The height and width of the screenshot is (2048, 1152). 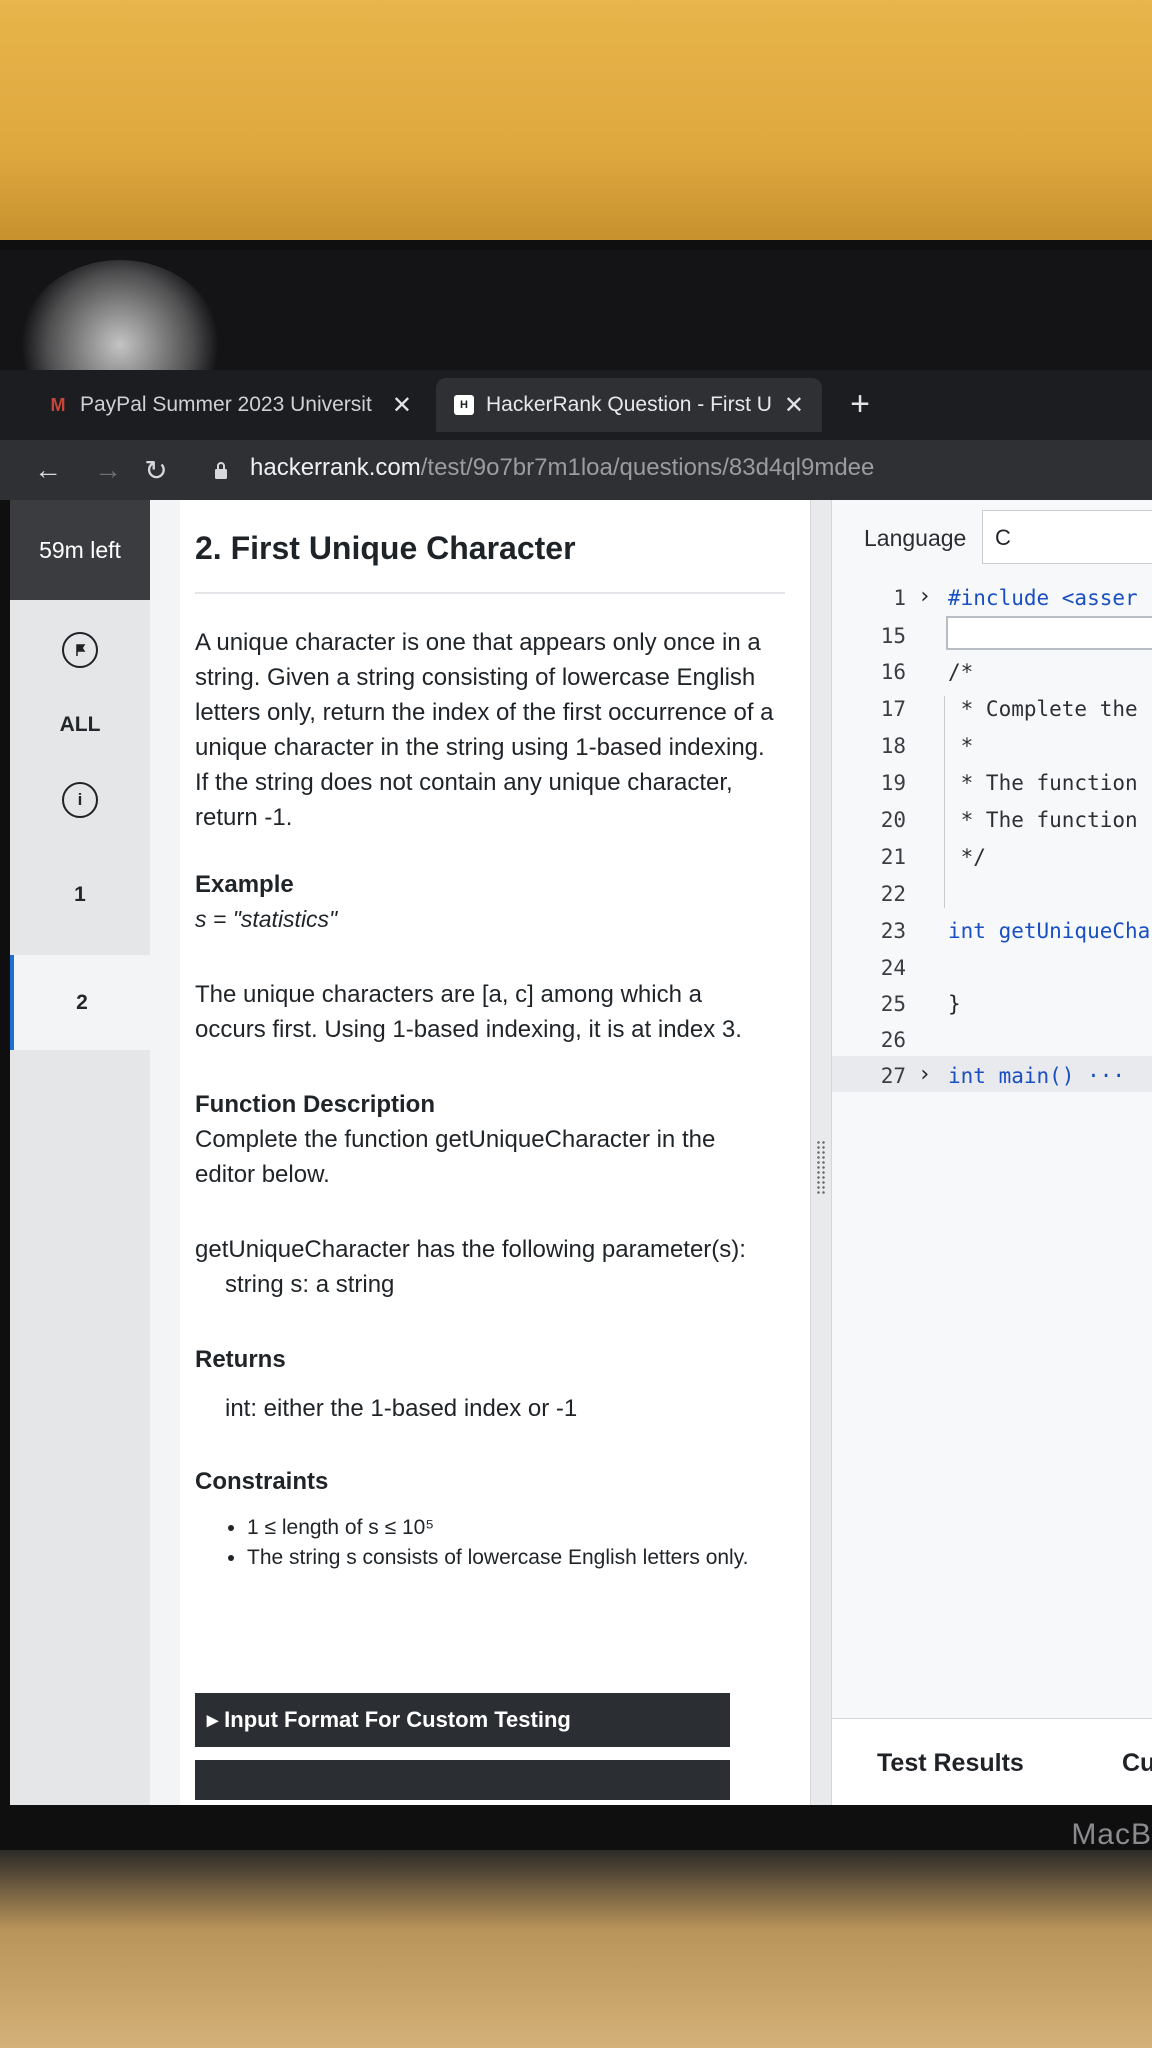 I want to click on tab-title: HackerRank Question - First U, so click(x=629, y=404).